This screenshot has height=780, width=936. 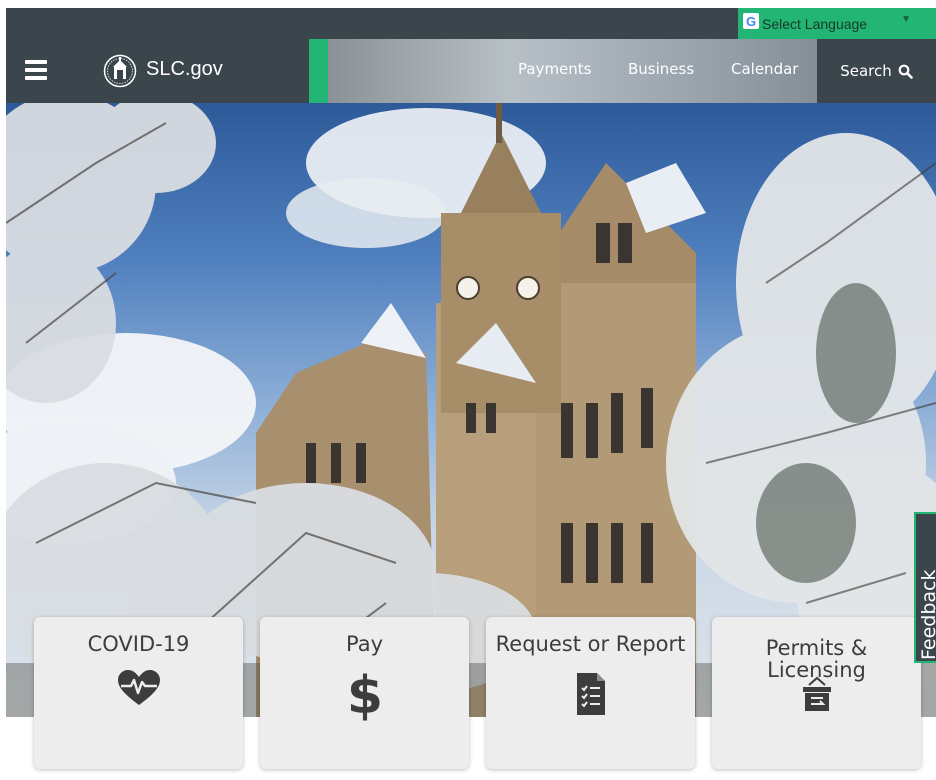 What do you see at coordinates (138, 687) in the screenshot?
I see `heartbeat-icon` at bounding box center [138, 687].